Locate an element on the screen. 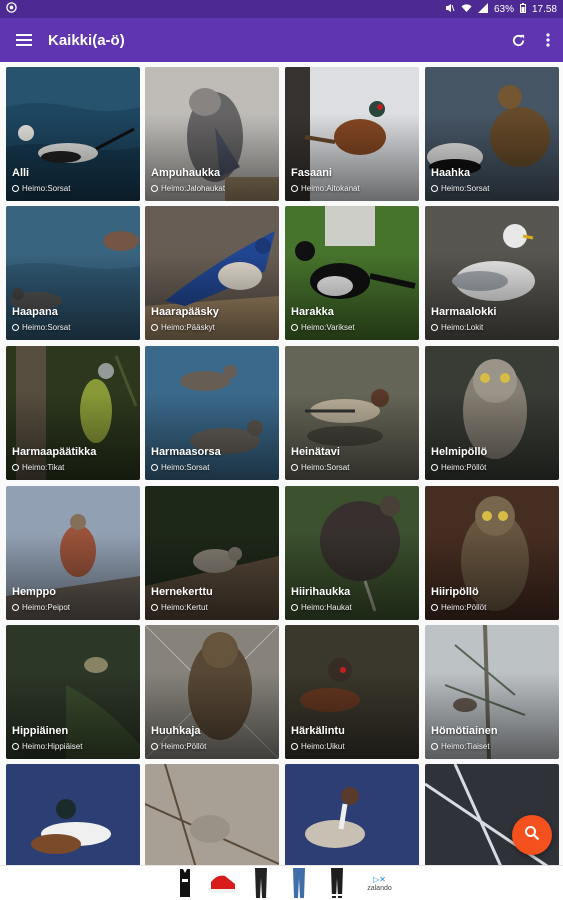  bird-card-haahka: Haahka Heimo:Sorsat is located at coordinates (492, 134).